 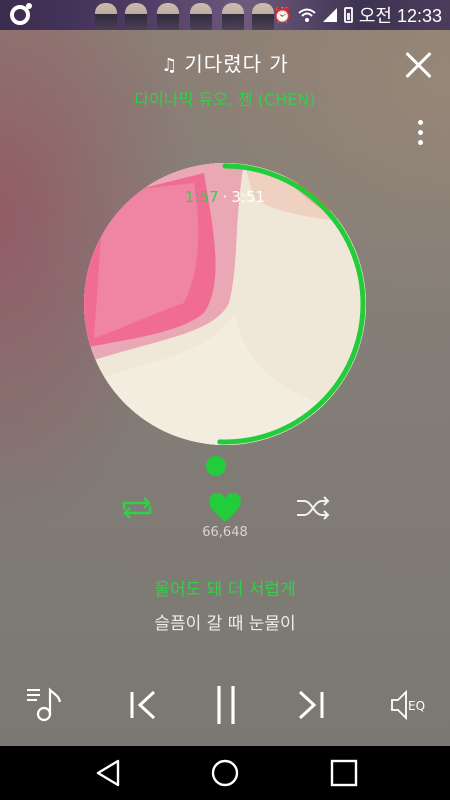 I want to click on lyric-next-line: 슬픔이 갈 때 눈물이, so click(x=225, y=621).